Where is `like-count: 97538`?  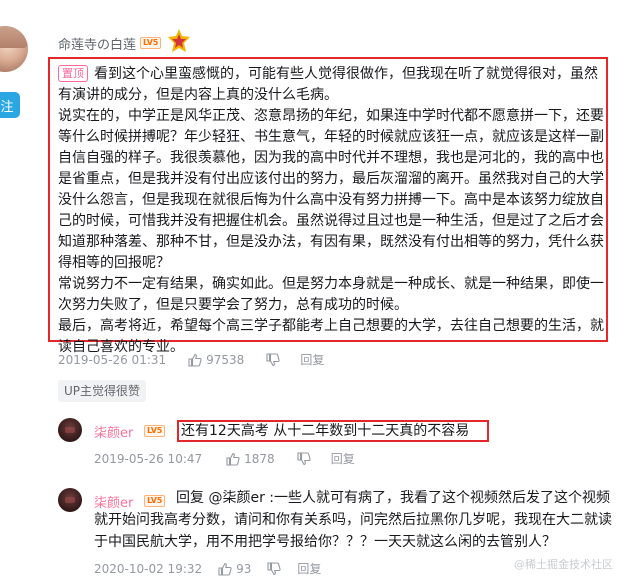
like-count: 97538 is located at coordinates (225, 359).